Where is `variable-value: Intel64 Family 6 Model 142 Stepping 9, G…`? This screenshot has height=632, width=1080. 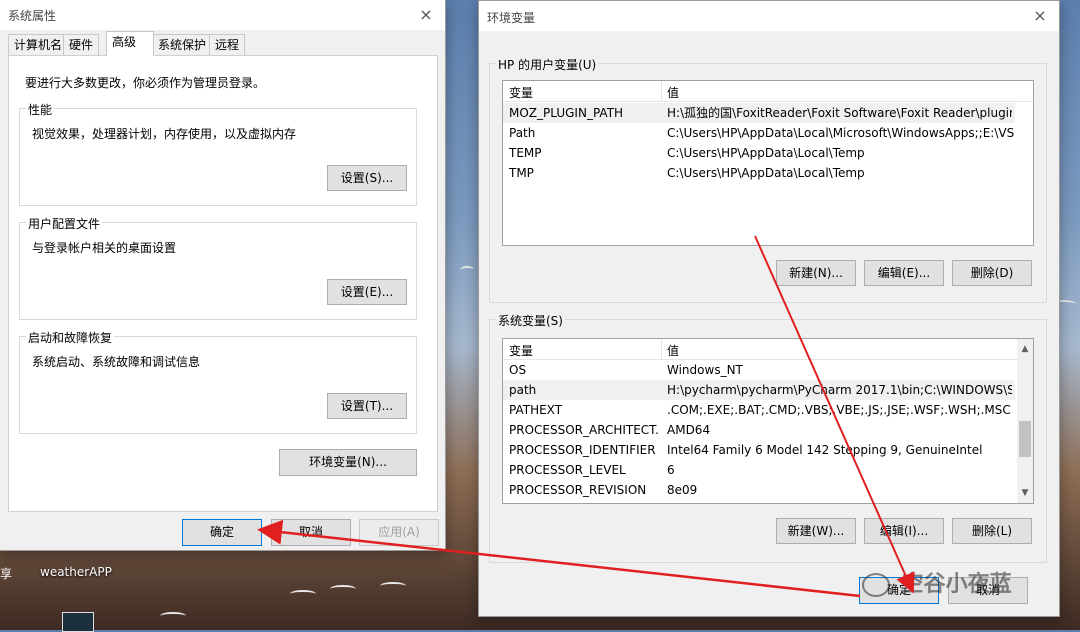 variable-value: Intel64 Family 6 Model 142 Stepping 9, G… is located at coordinates (825, 450).